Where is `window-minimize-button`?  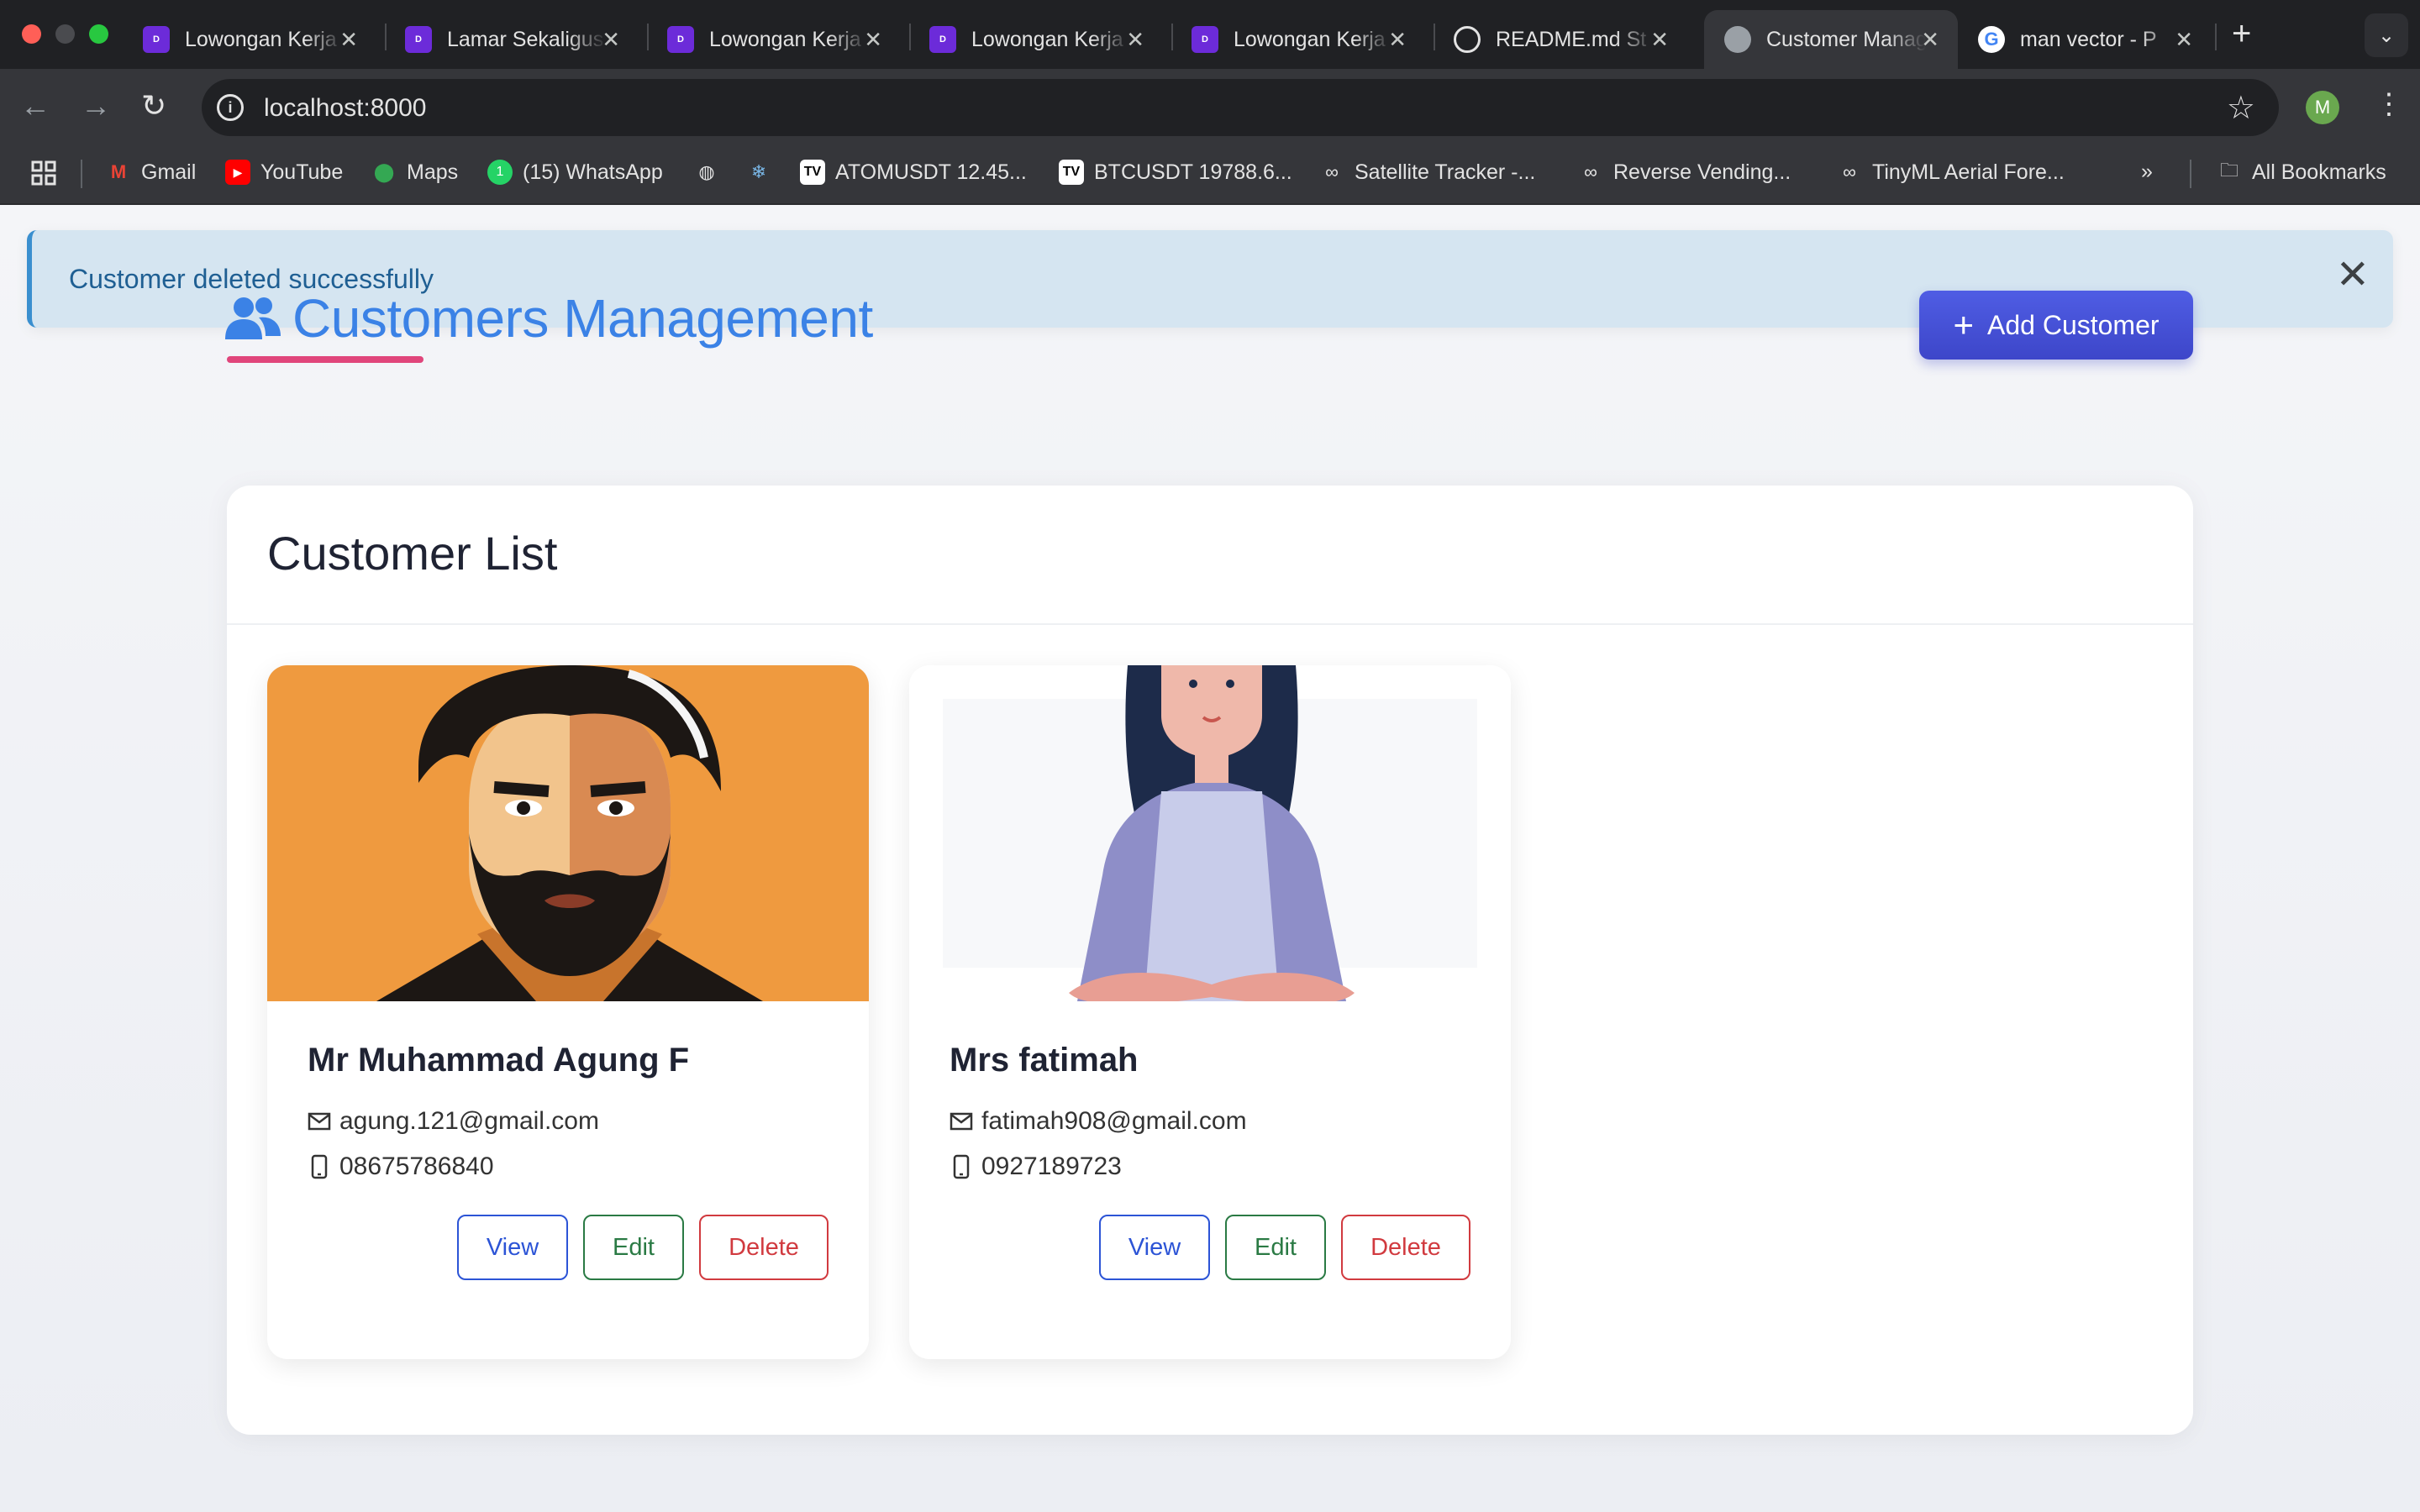
window-minimize-button is located at coordinates (65, 34).